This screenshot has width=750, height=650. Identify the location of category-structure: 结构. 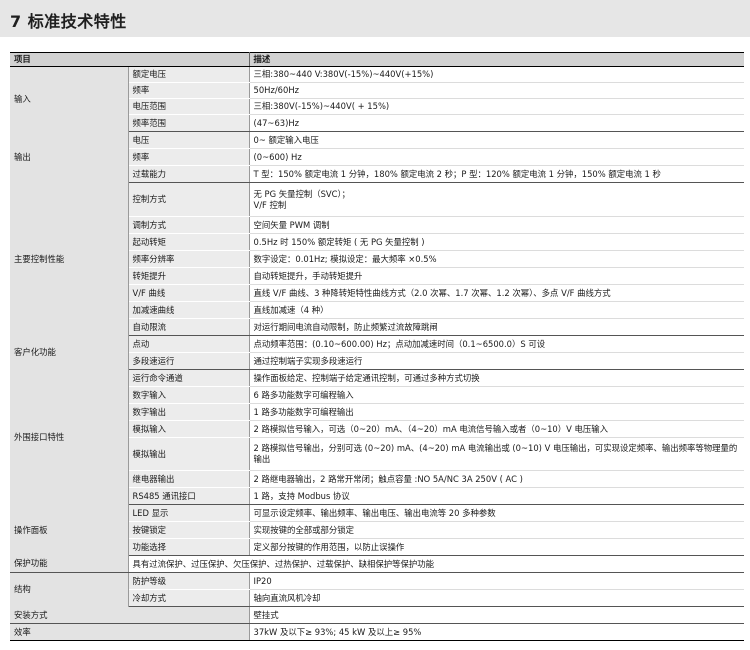
(69, 589).